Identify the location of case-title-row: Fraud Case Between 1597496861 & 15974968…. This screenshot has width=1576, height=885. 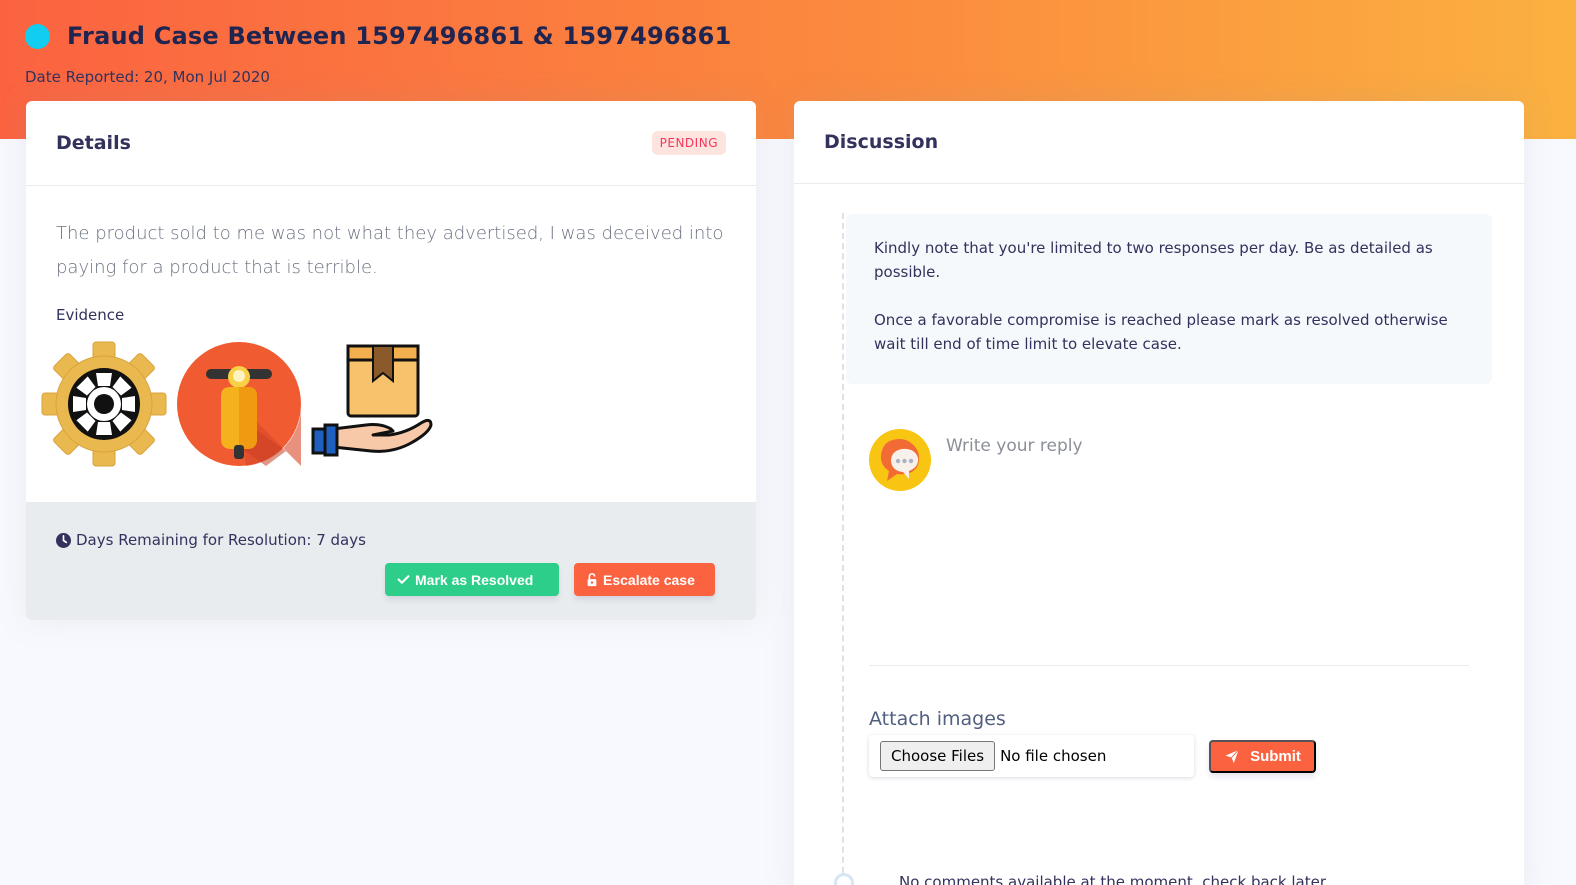
(378, 36).